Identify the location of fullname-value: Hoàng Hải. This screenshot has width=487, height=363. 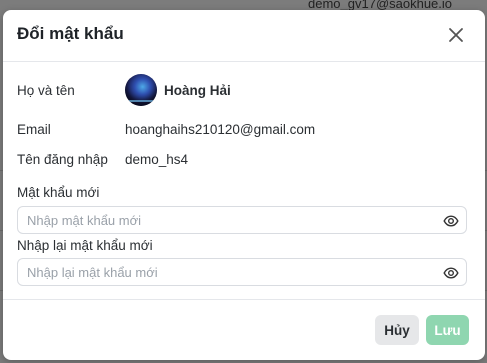
(197, 90).